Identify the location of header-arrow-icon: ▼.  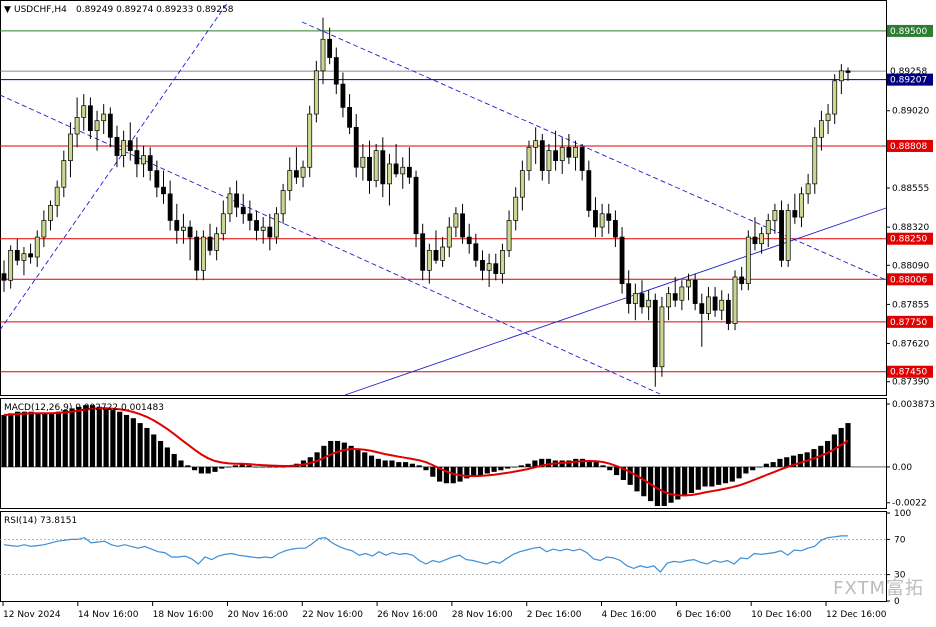
(7, 10).